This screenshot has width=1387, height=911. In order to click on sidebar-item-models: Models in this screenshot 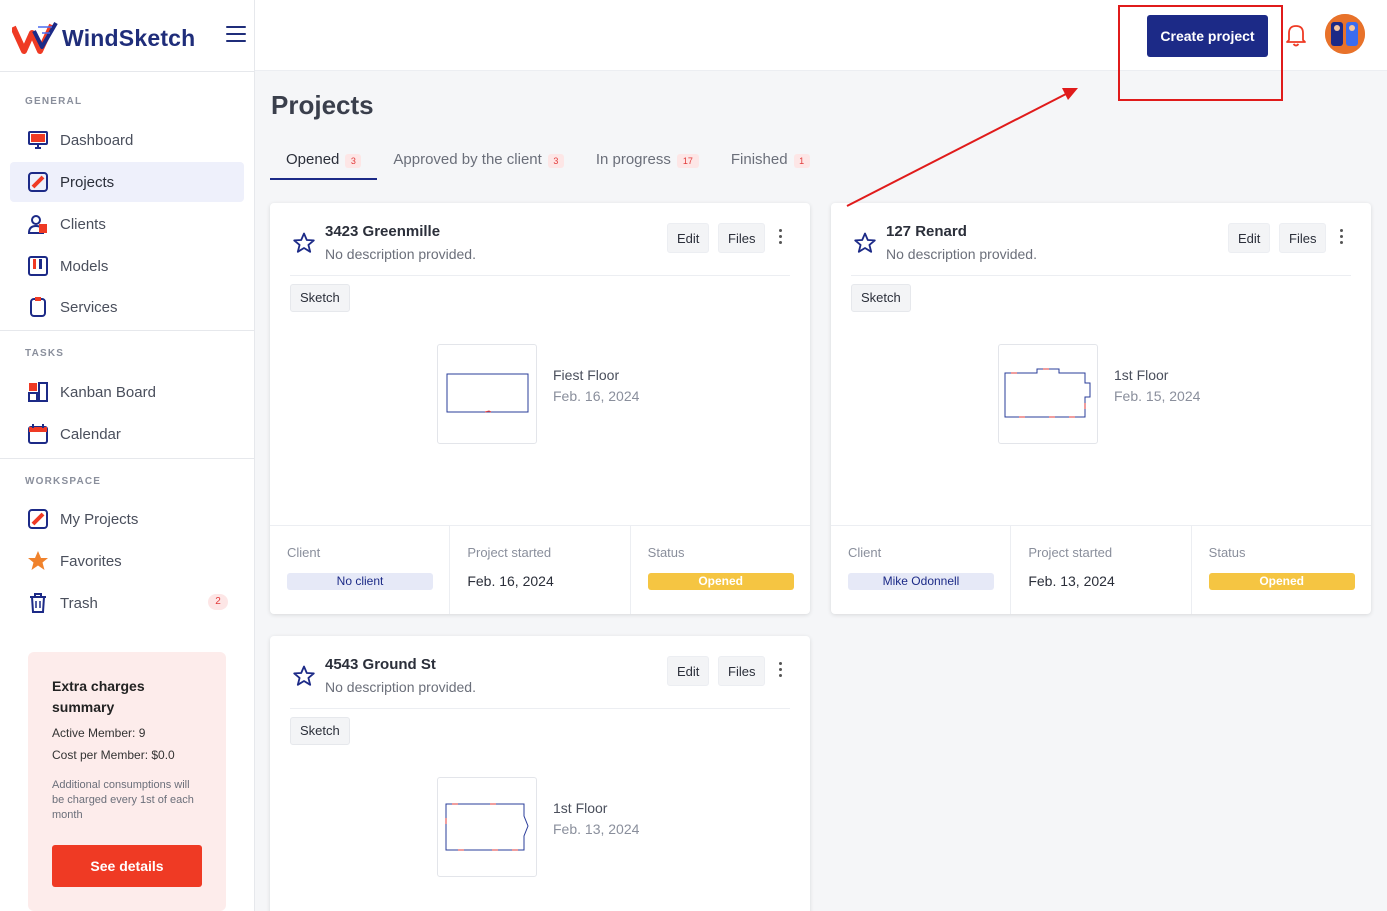, I will do `click(127, 266)`.